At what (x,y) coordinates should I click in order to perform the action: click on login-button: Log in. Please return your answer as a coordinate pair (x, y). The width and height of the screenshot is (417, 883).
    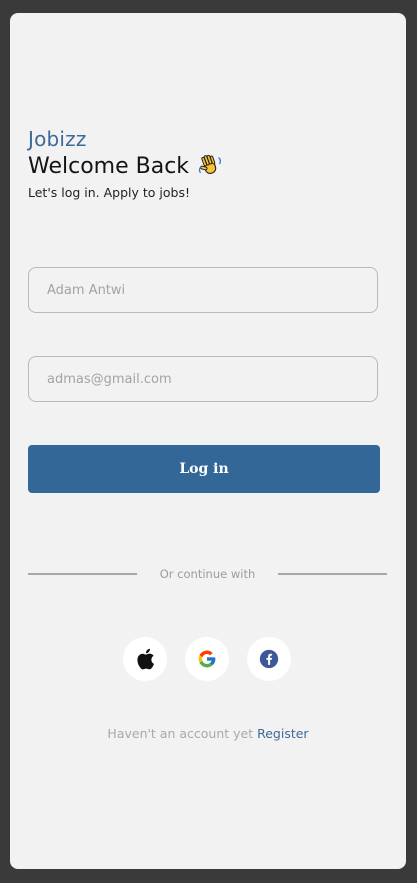
    Looking at the image, I should click on (204, 469).